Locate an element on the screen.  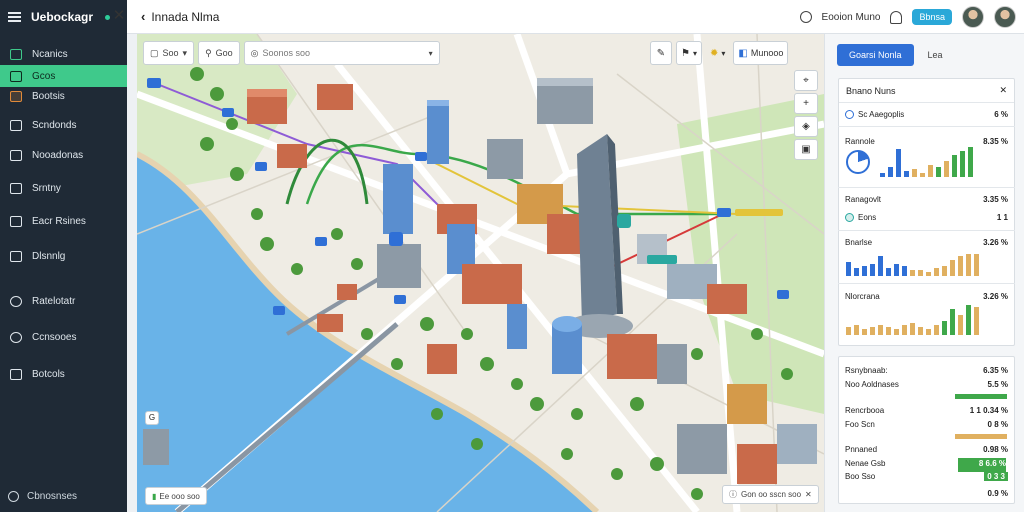
filter-button: ⚲ Goo is located at coordinates (219, 53).